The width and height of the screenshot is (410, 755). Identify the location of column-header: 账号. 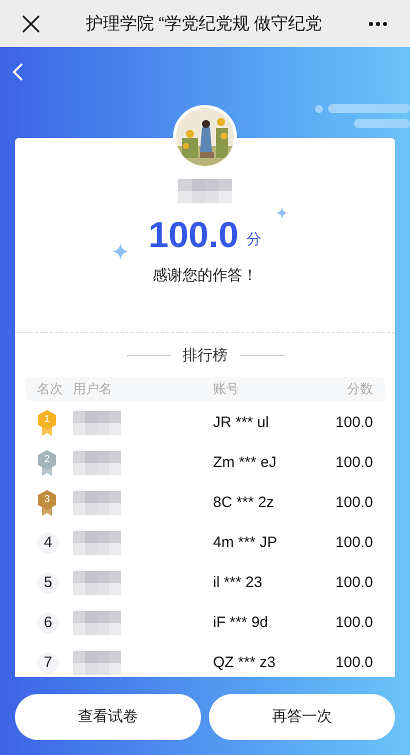
(226, 389).